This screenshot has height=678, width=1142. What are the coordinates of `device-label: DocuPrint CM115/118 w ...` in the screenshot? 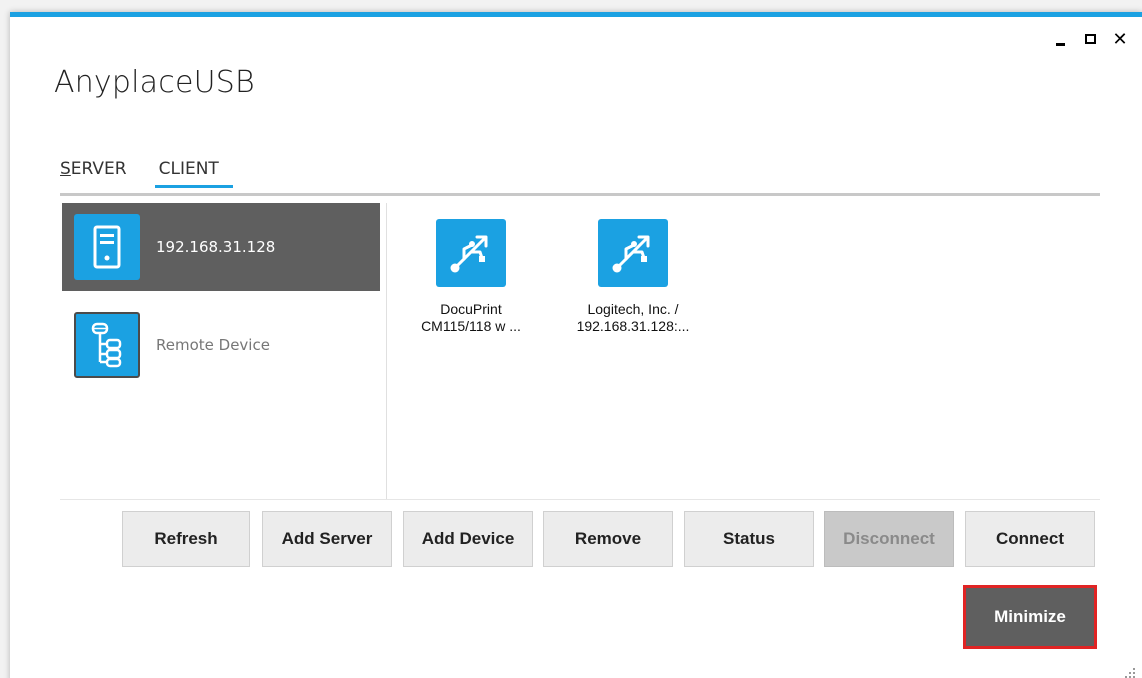 It's located at (471, 317).